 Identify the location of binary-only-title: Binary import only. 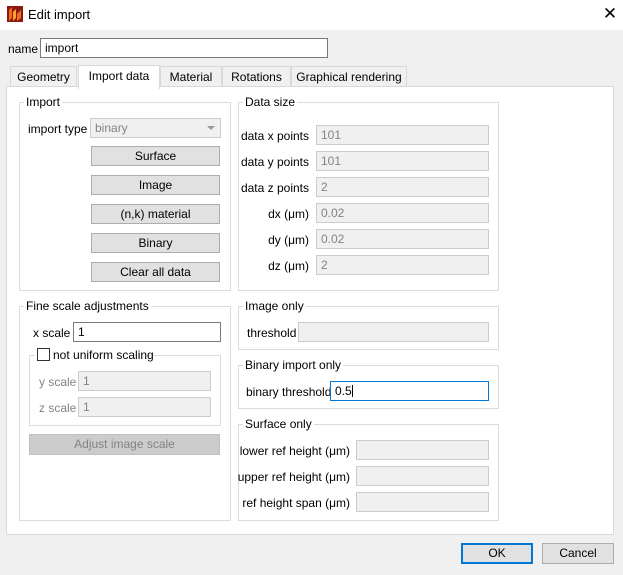
(293, 365).